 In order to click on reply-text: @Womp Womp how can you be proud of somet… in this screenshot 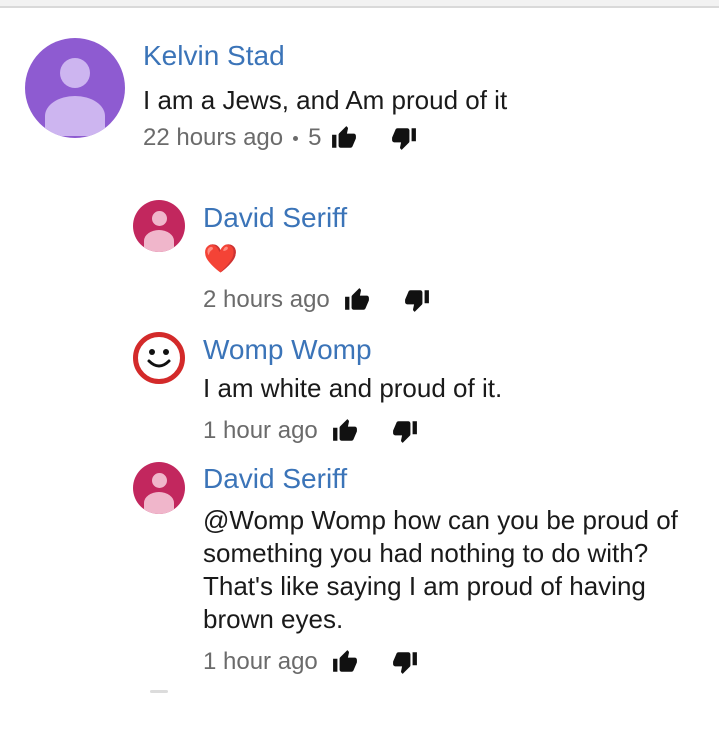, I will do `click(440, 569)`.